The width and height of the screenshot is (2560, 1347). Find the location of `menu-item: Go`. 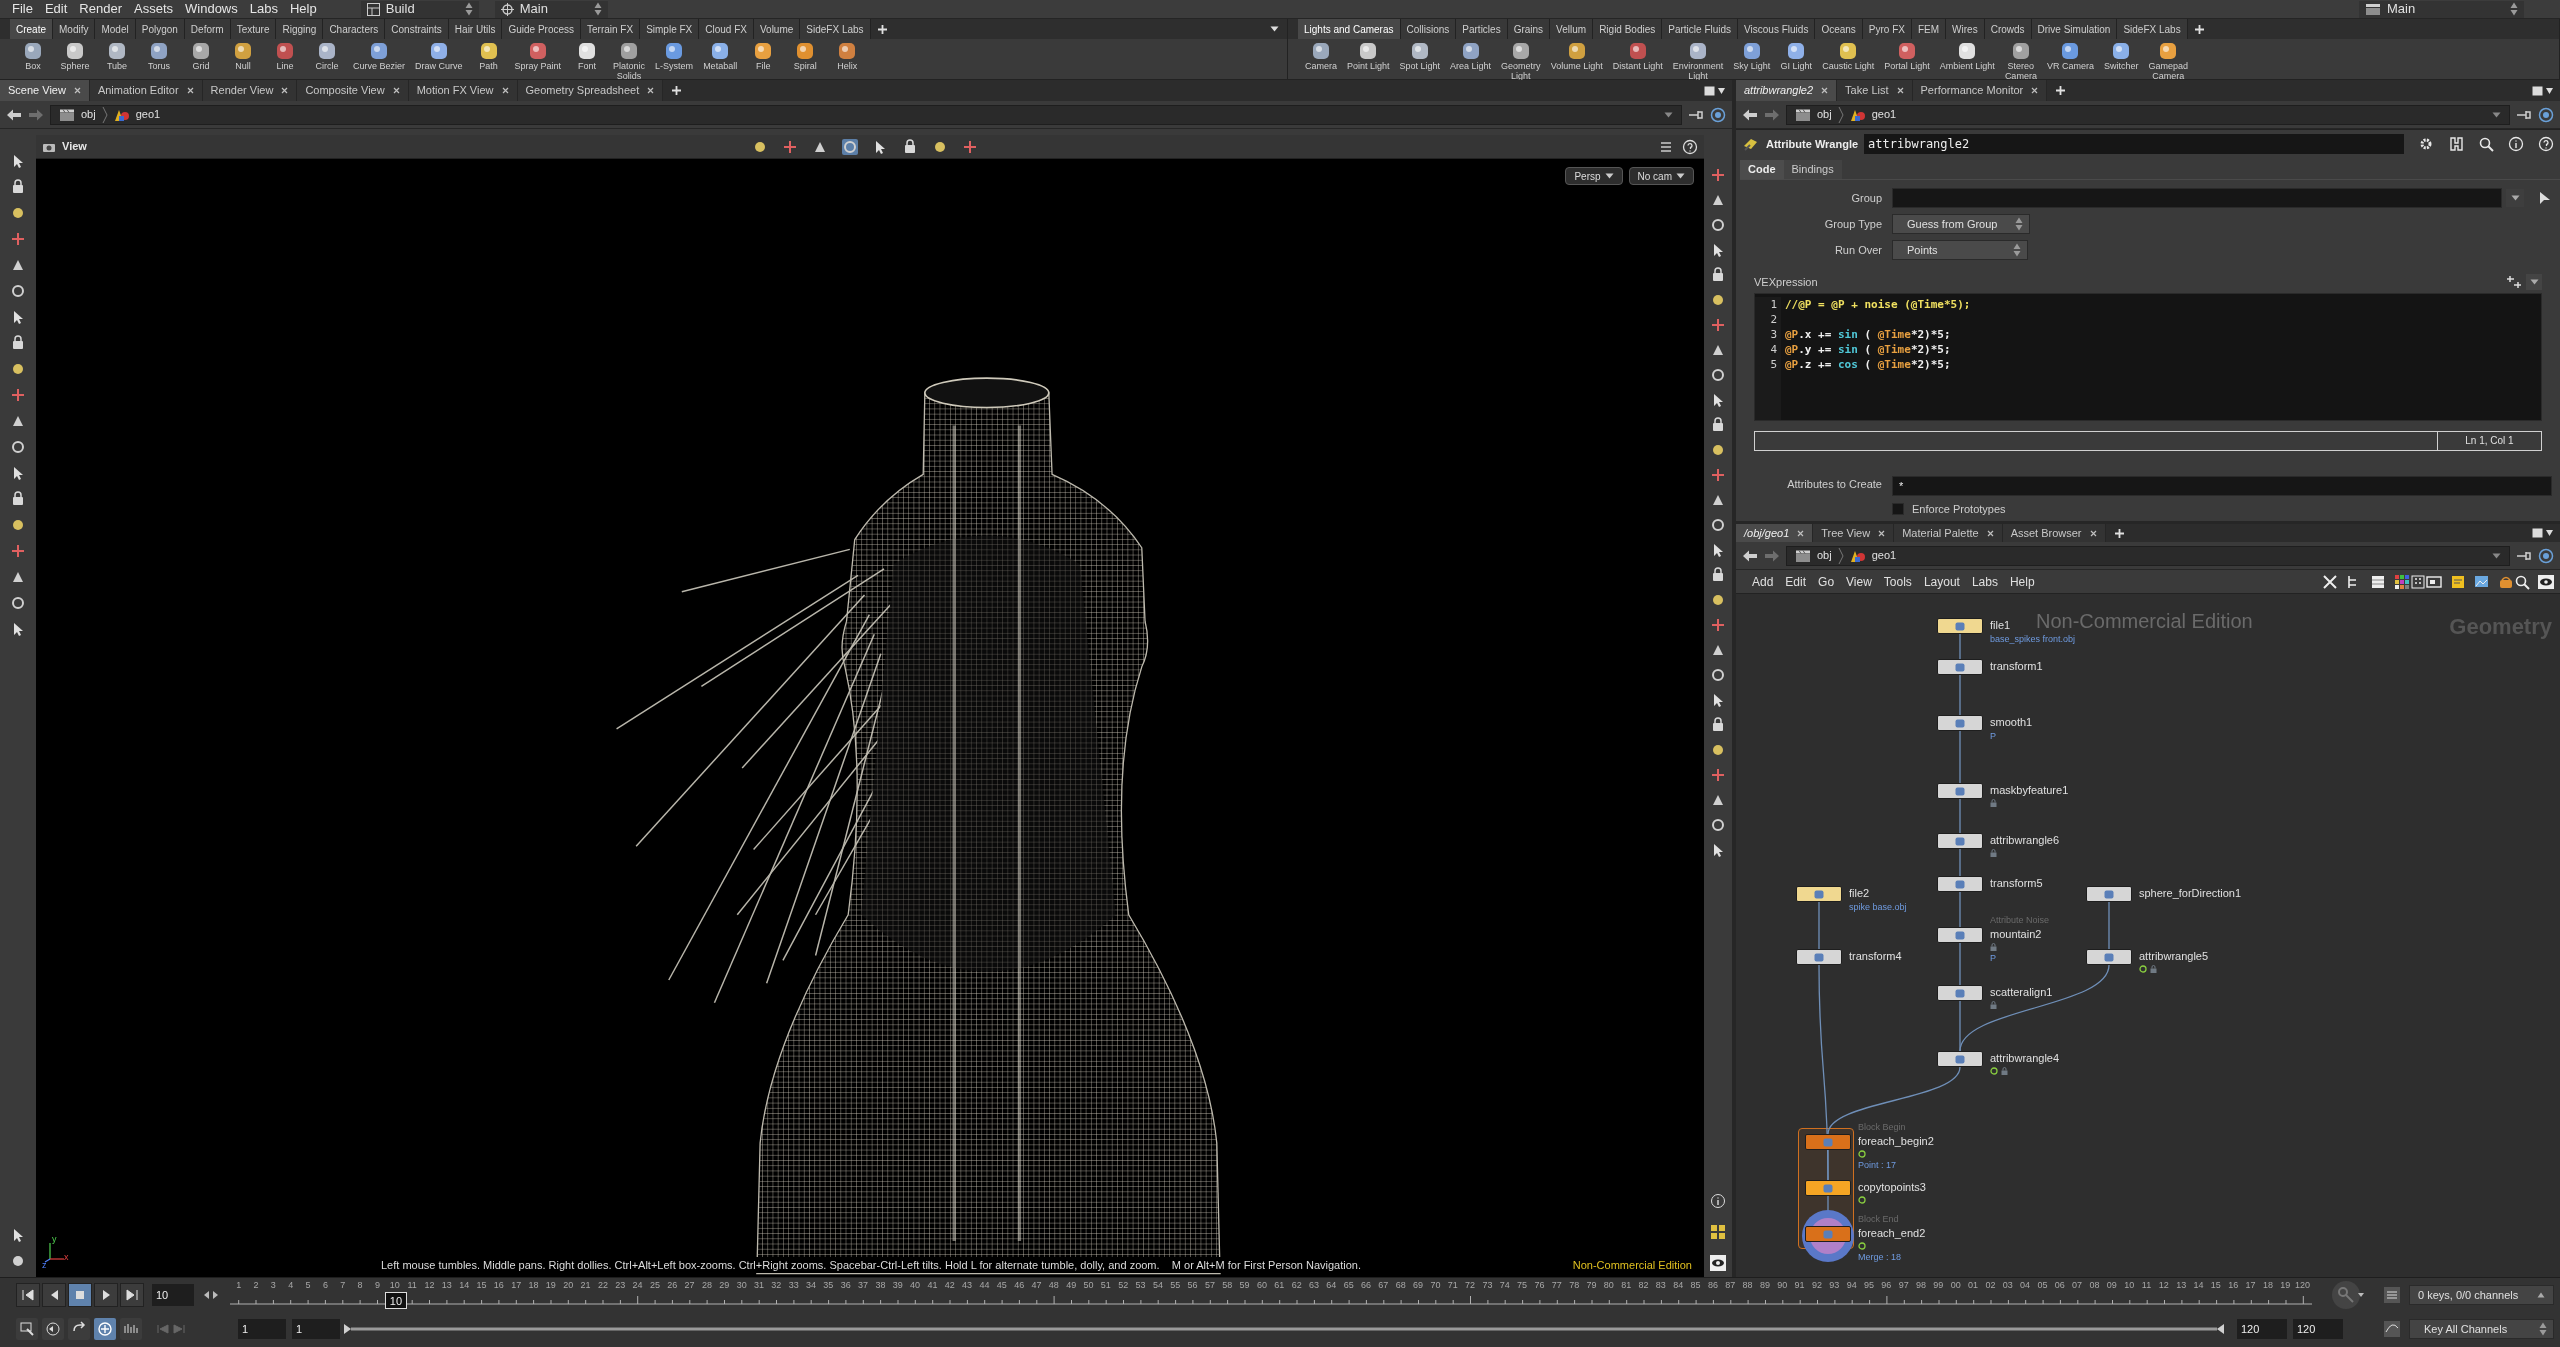

menu-item: Go is located at coordinates (1826, 581).